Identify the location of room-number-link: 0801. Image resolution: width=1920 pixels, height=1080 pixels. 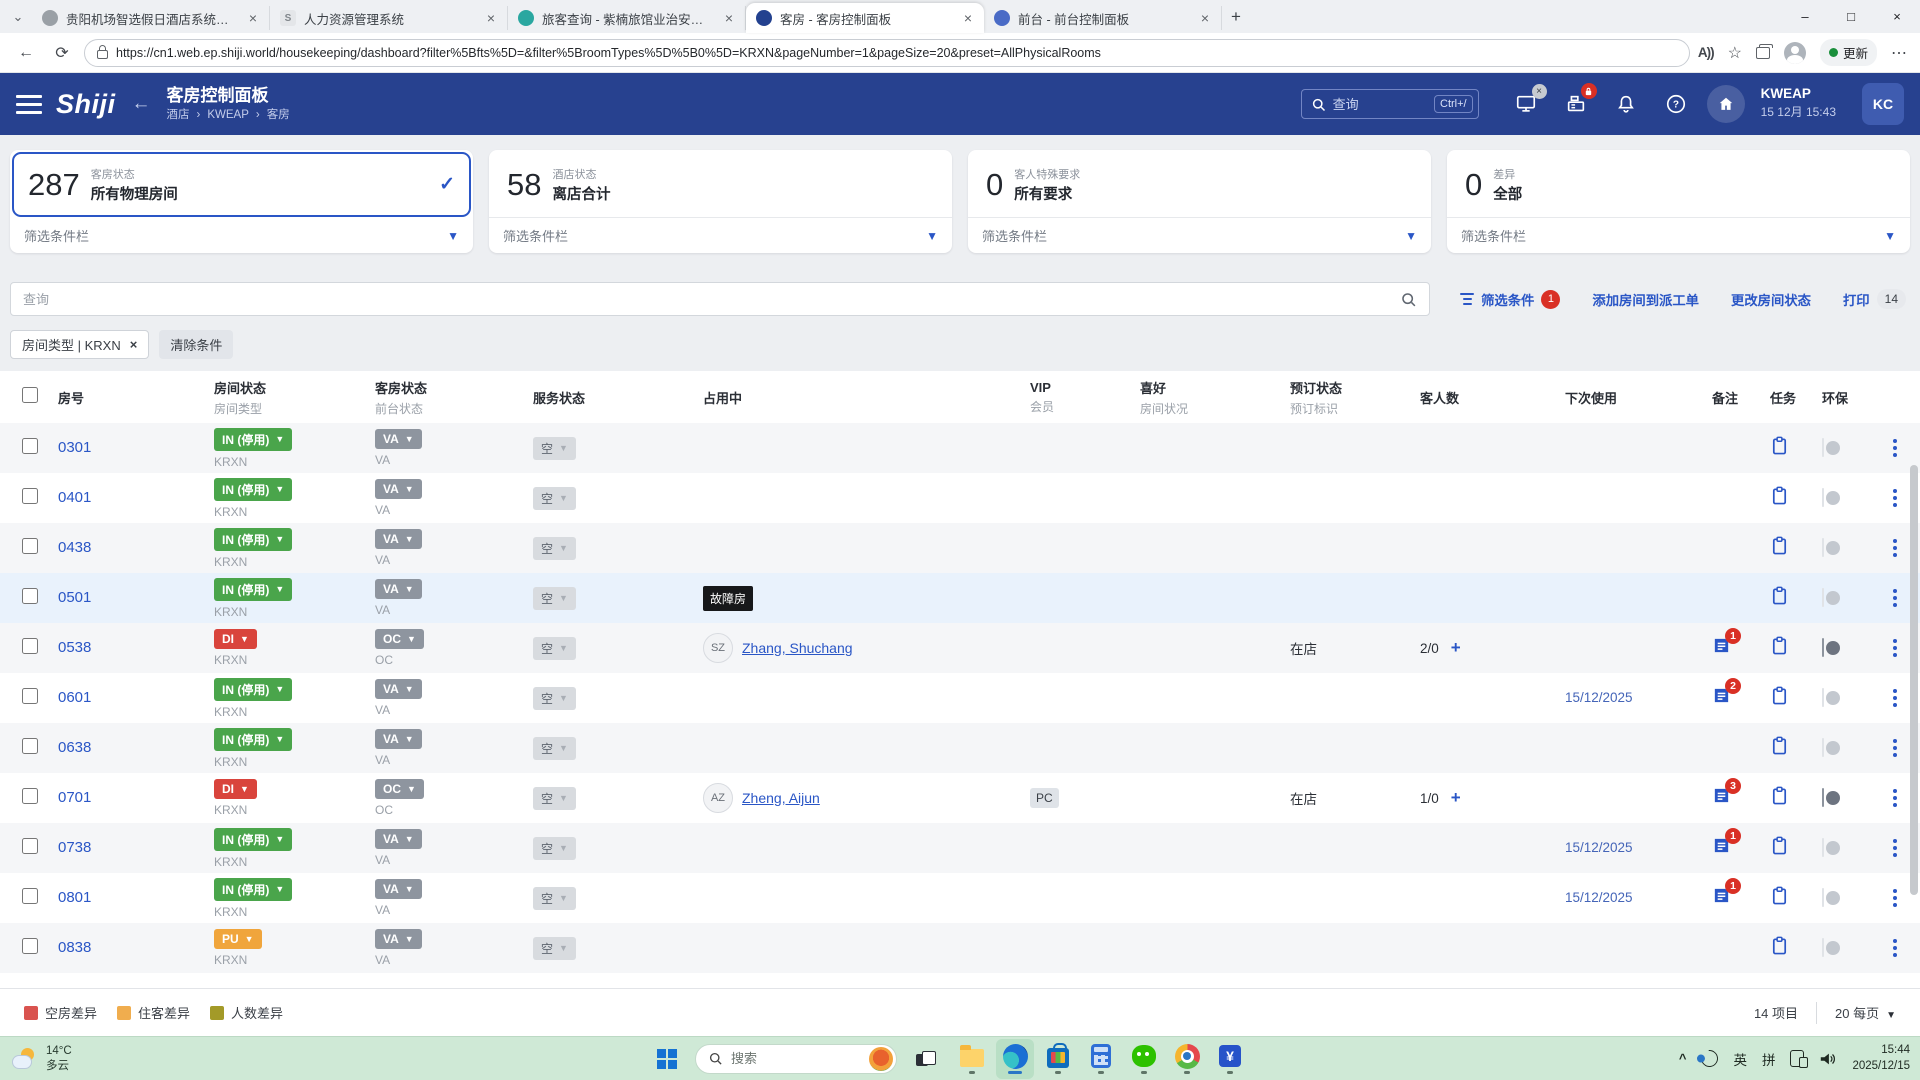
(74, 897).